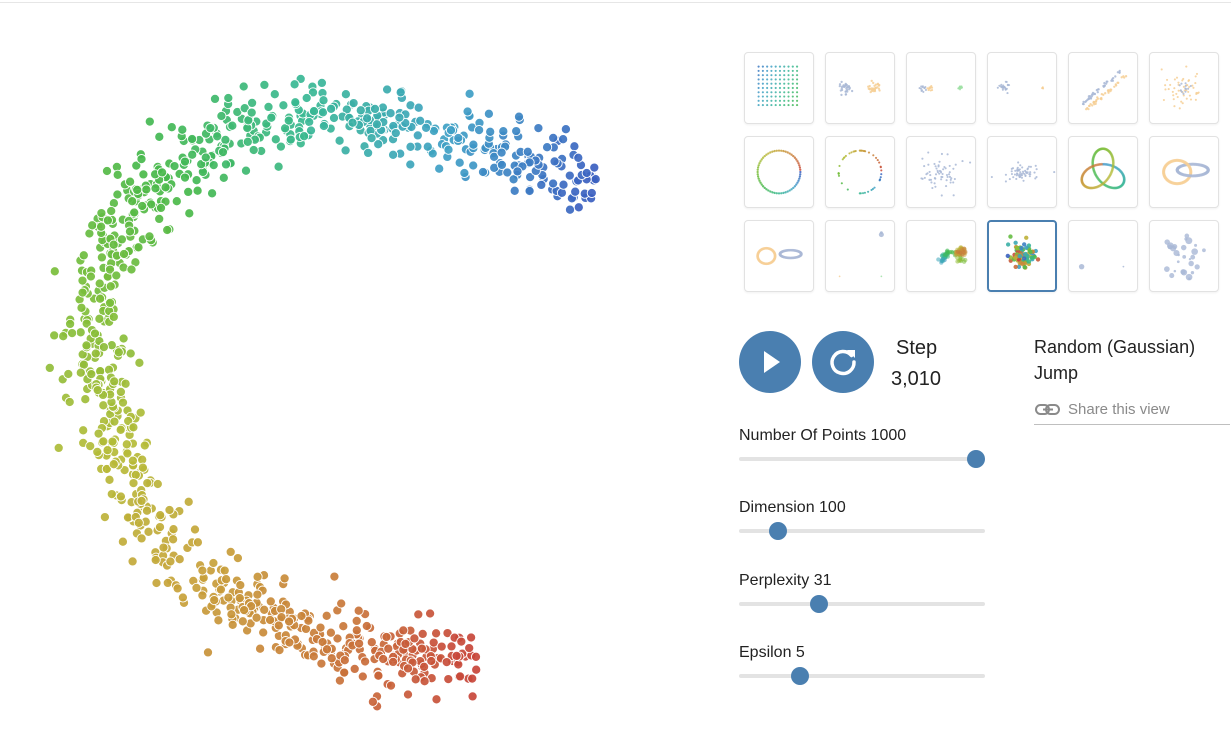  I want to click on param-label: Perplexity 31, so click(785, 580).